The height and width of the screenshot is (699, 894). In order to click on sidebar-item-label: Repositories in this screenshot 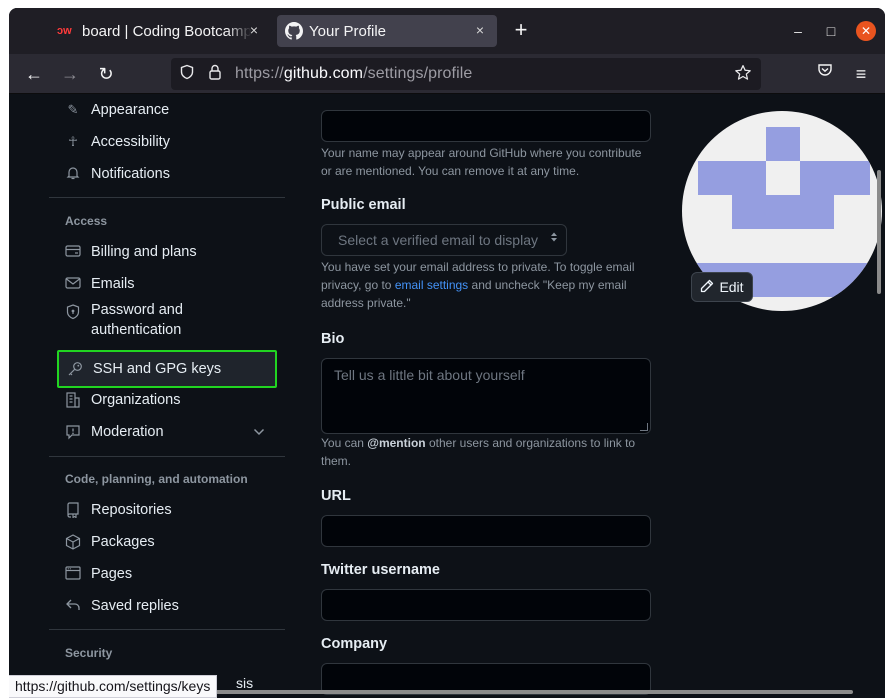, I will do `click(131, 510)`.